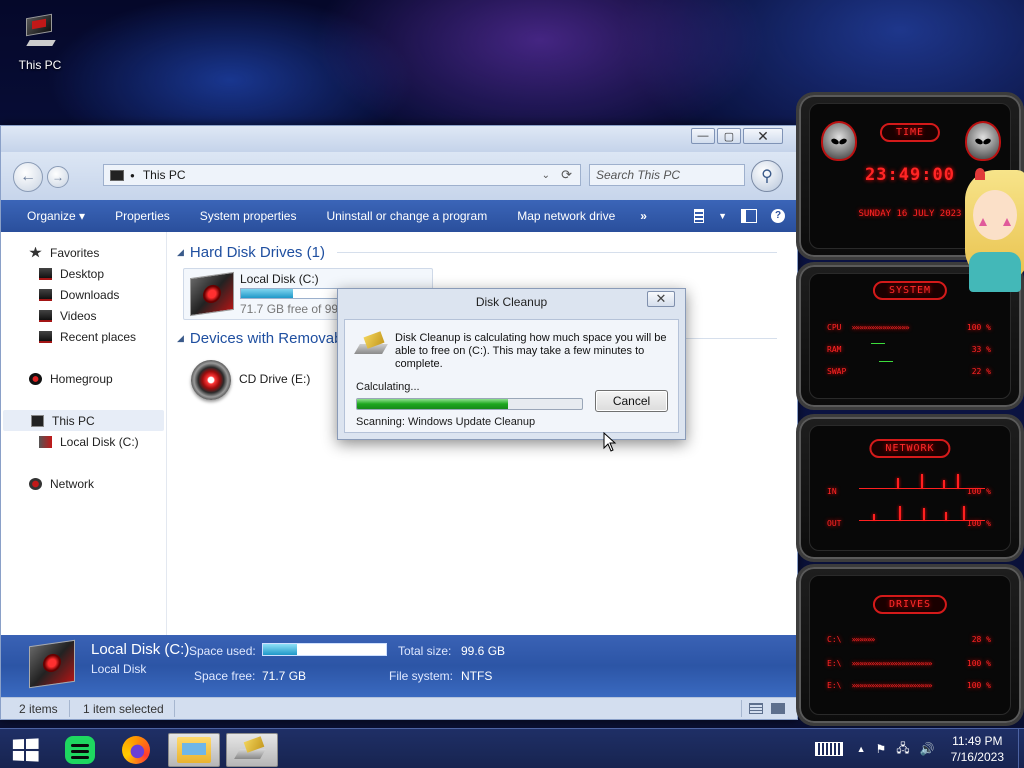  Describe the element at coordinates (73, 420) in the screenshot. I see `nav-label: This PC` at that location.